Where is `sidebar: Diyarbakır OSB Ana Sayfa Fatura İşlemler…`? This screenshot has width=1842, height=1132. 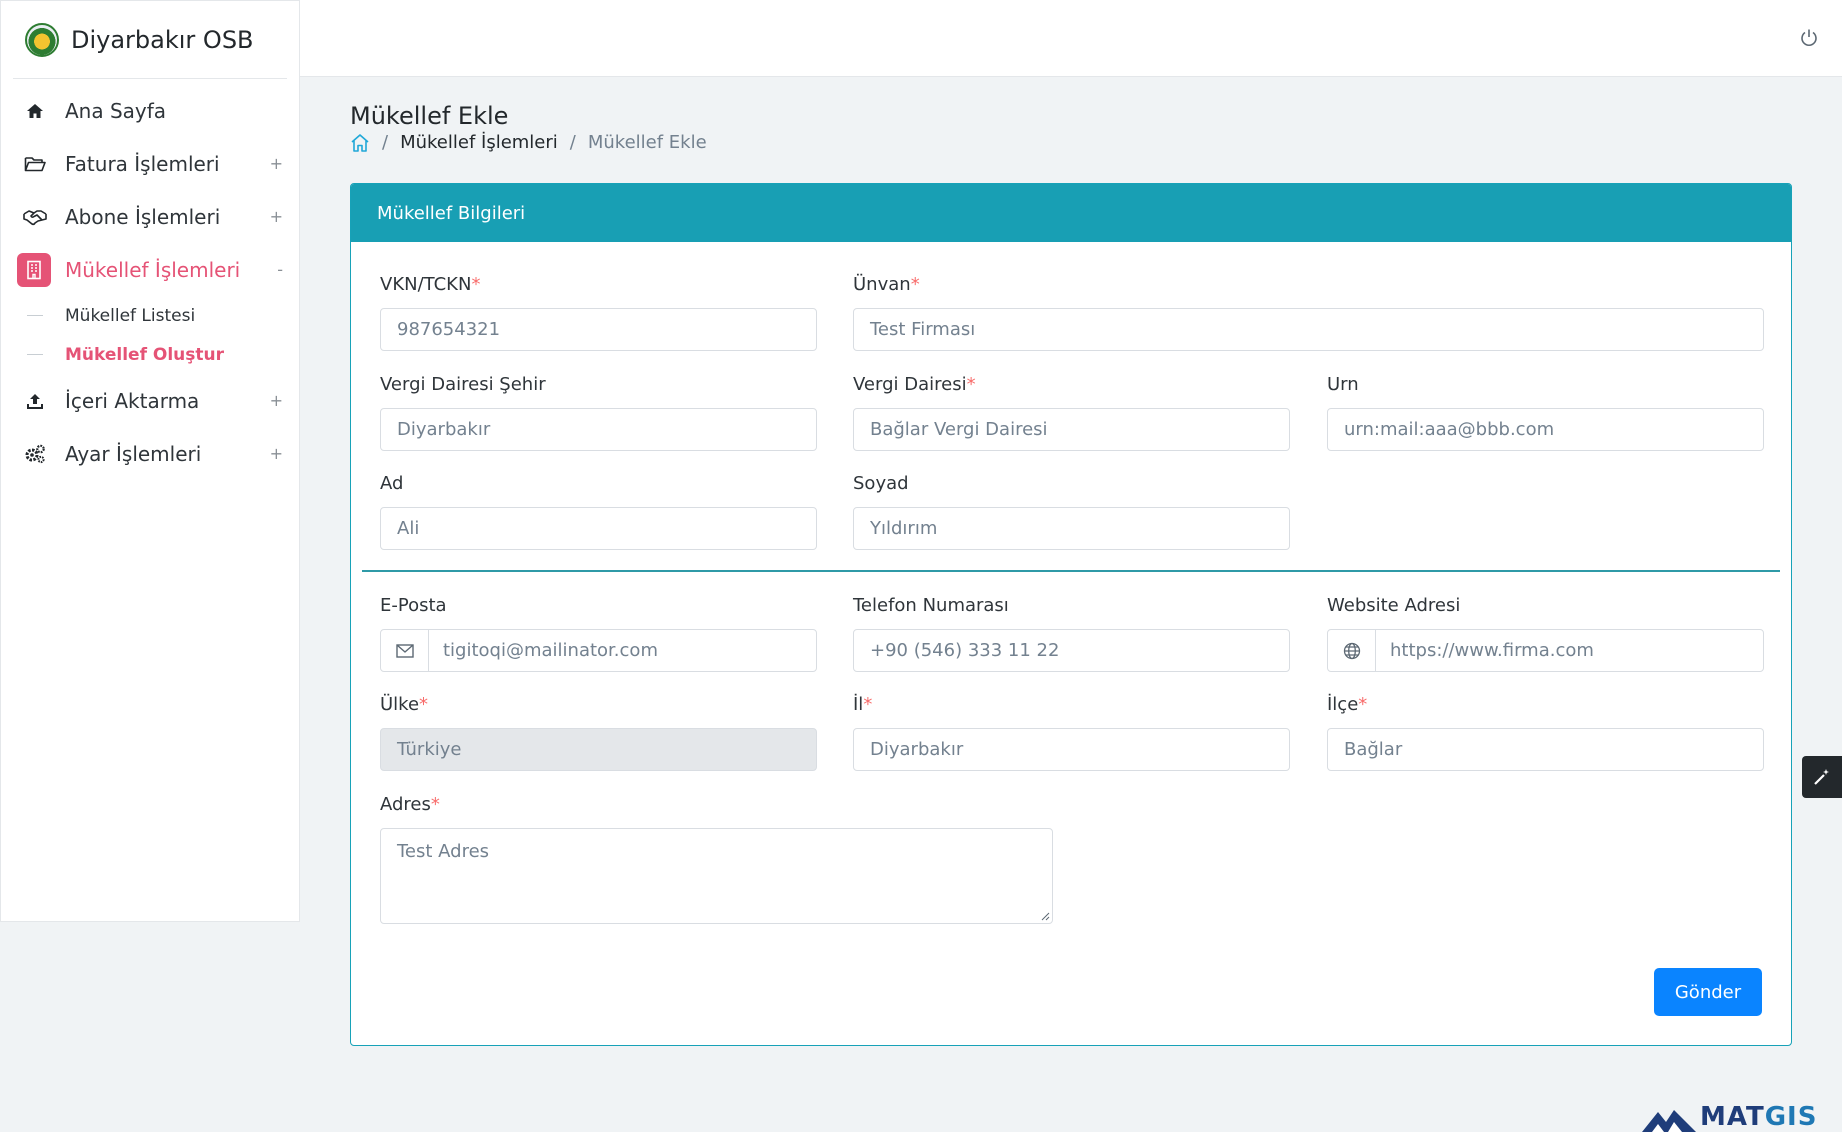
sidebar: Diyarbakır OSB Ana Sayfa Fatura İşlemler… is located at coordinates (150, 461).